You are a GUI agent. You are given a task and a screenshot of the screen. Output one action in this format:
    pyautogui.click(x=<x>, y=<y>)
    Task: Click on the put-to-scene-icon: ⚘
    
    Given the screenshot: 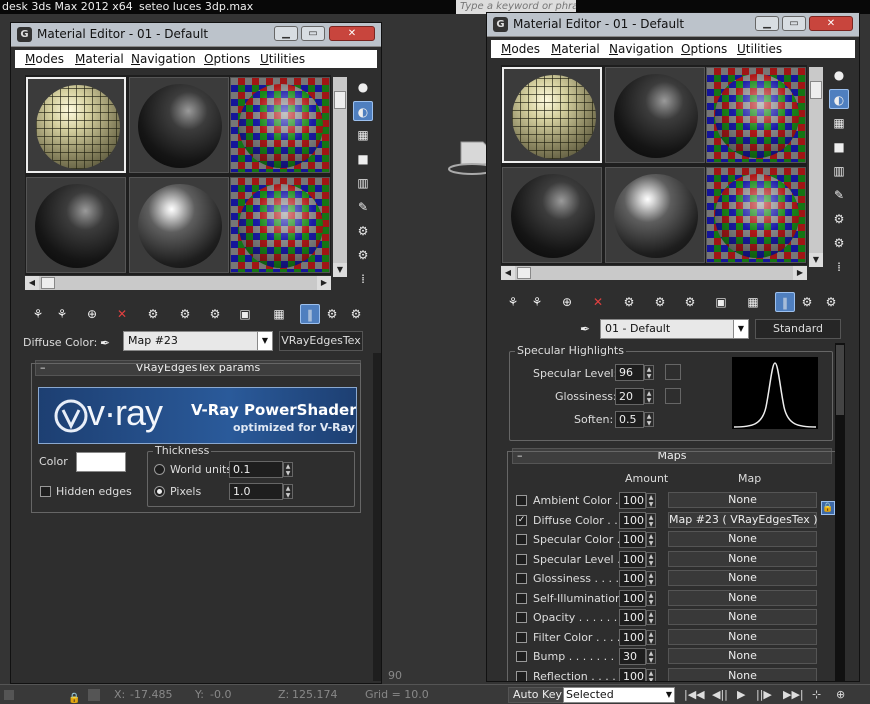 What is the action you would take?
    pyautogui.click(x=537, y=302)
    